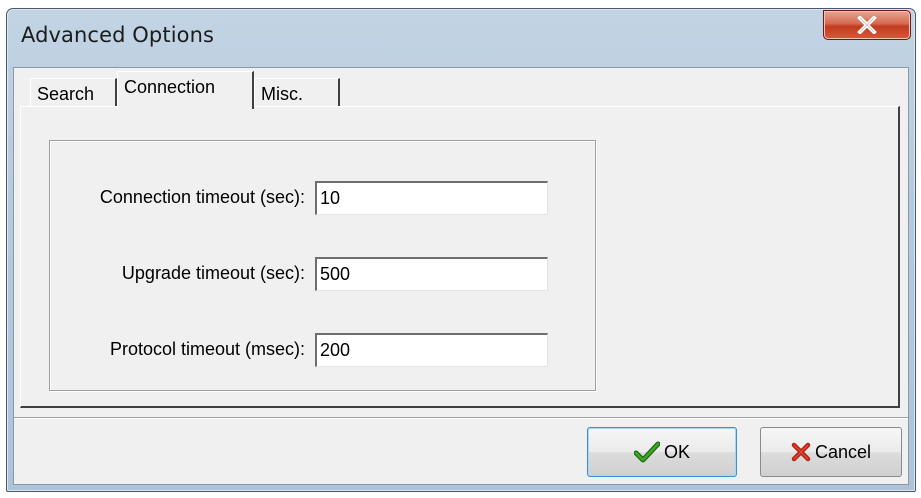  I want to click on ok-button: OK, so click(662, 452).